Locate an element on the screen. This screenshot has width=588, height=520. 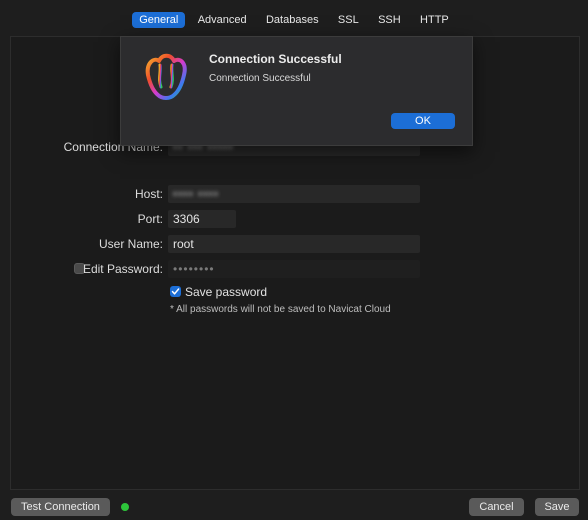
host-label: Host: is located at coordinates (148, 194).